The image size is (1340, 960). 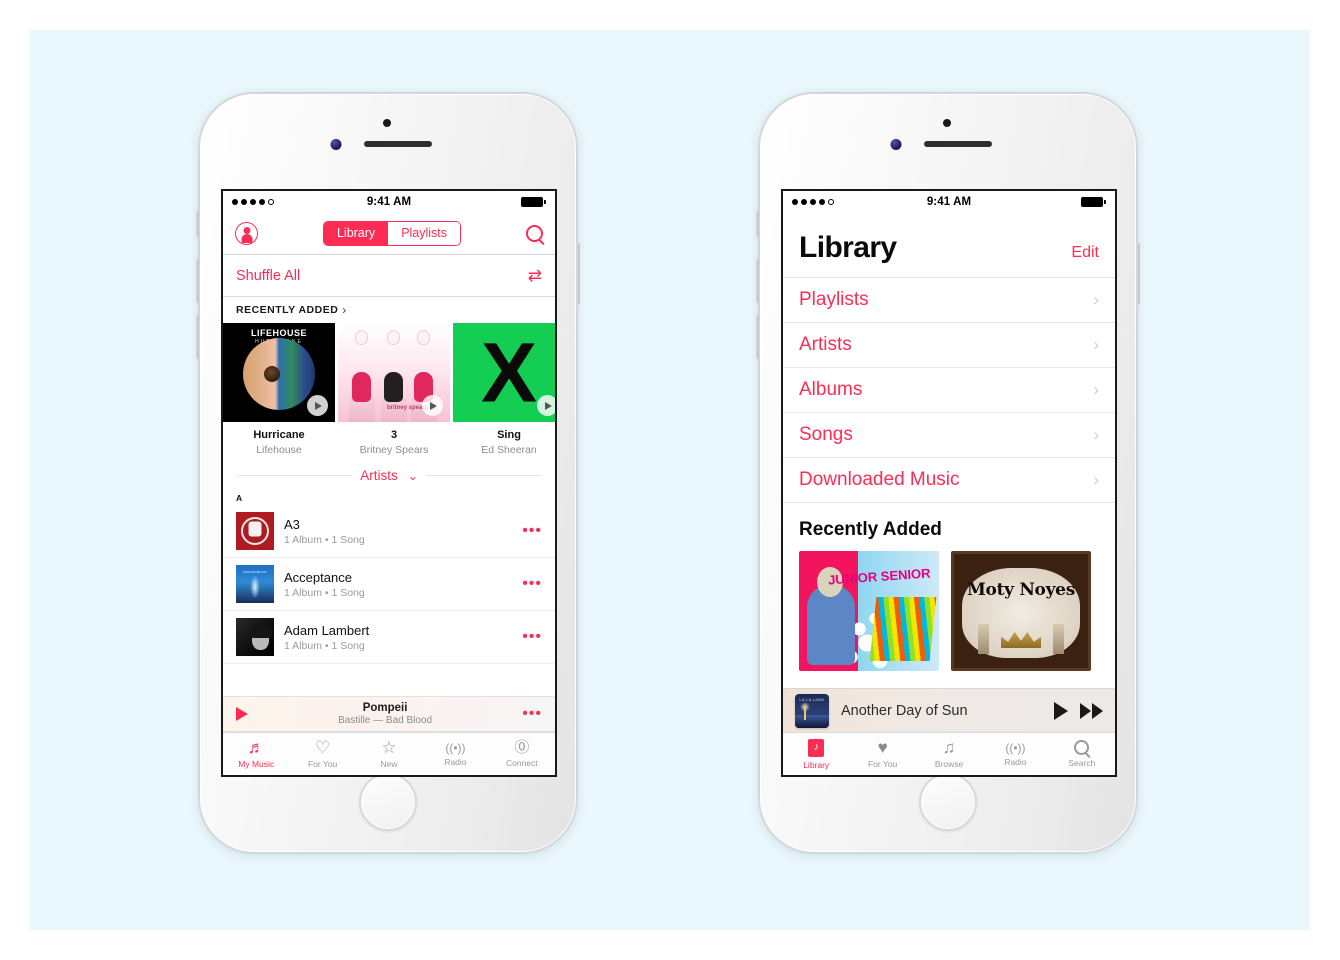 I want to click on tab-for-you: ♥ For You, so click(x=882, y=754).